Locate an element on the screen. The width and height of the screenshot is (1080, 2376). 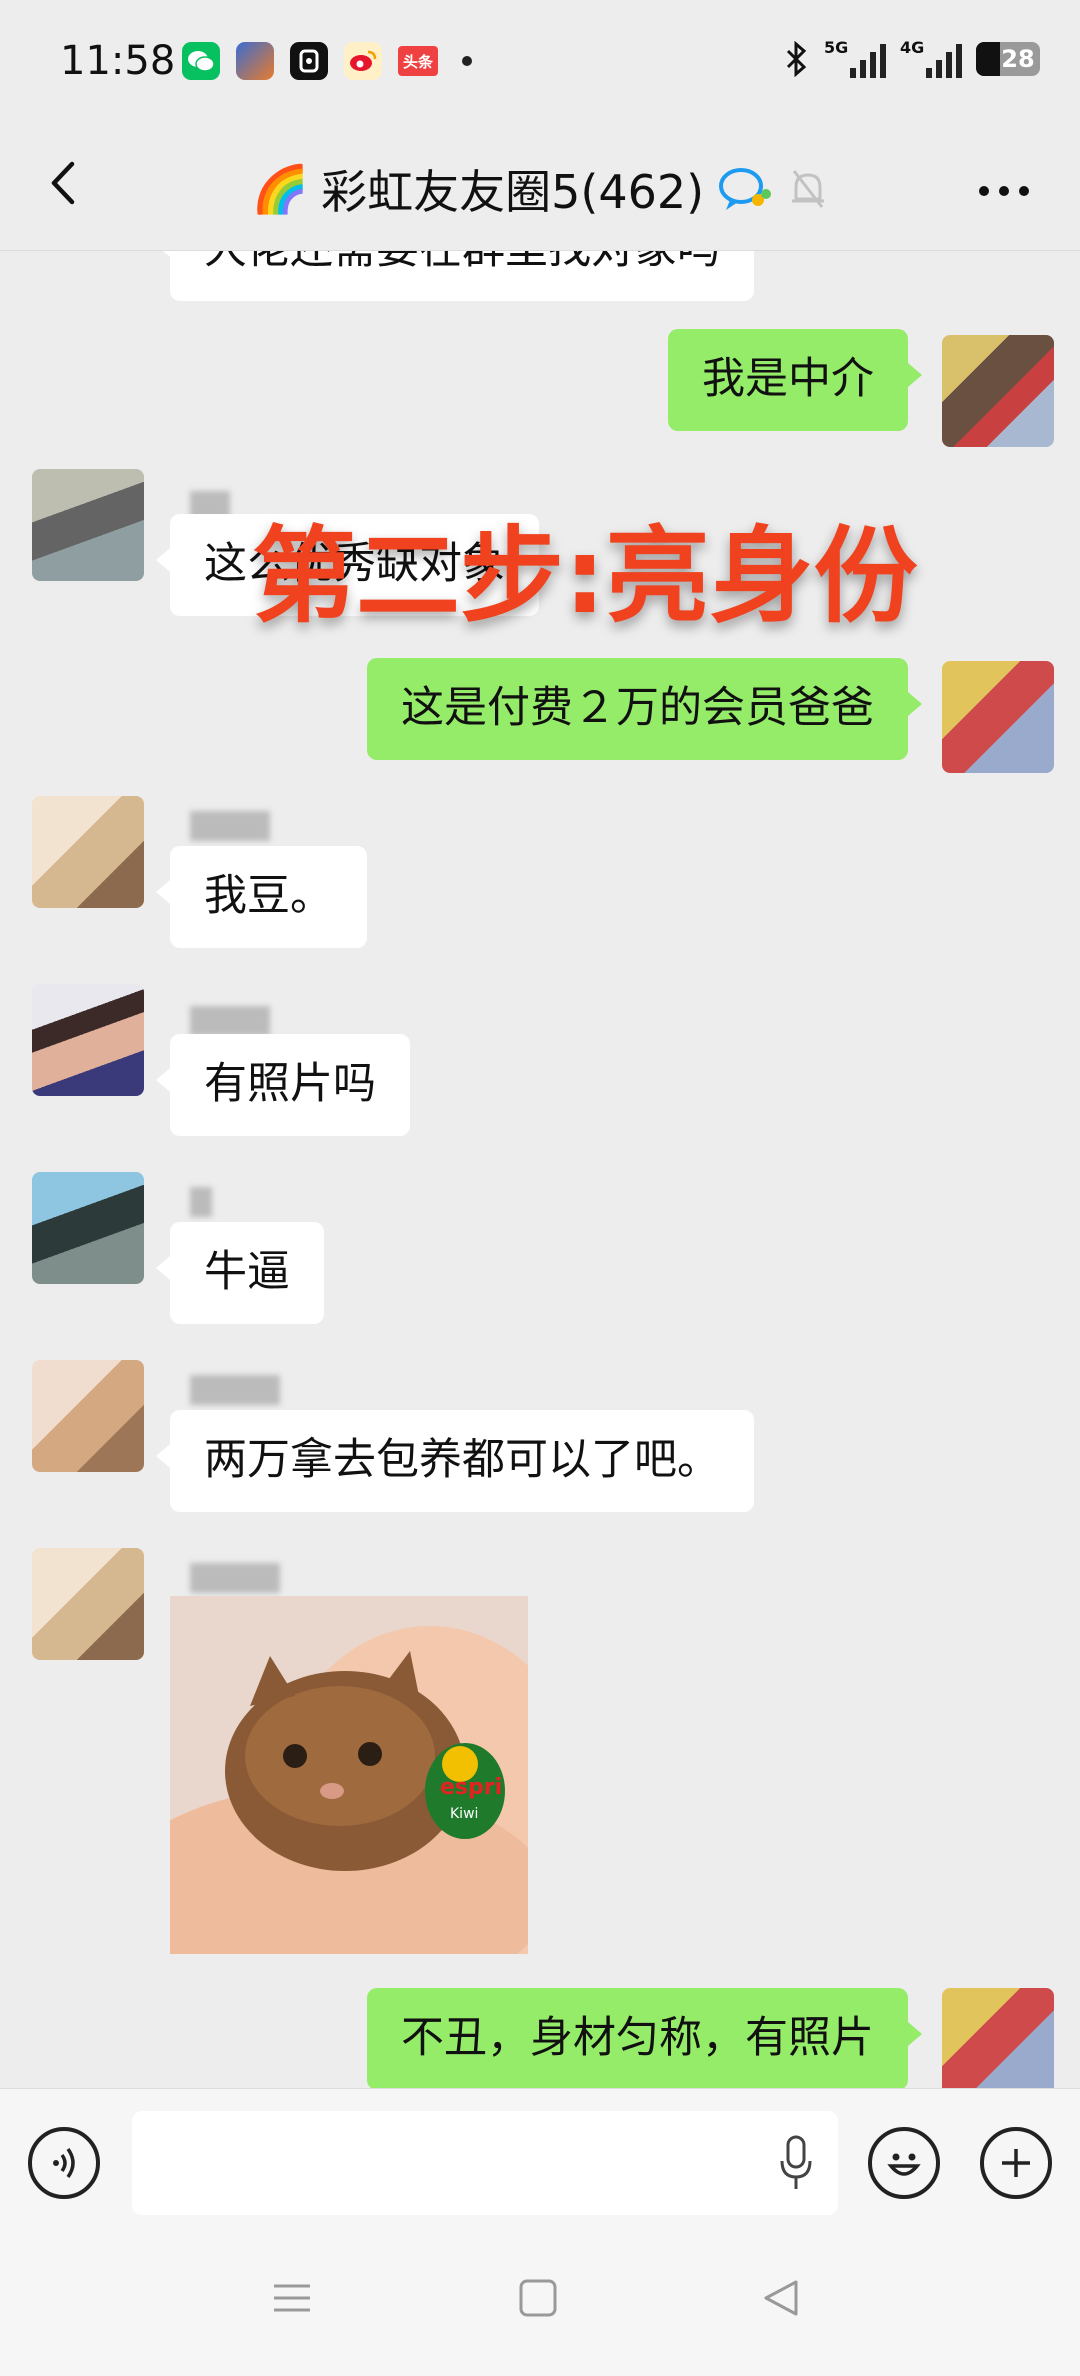
message-bubble: 牛逼 is located at coordinates (240, 1273).